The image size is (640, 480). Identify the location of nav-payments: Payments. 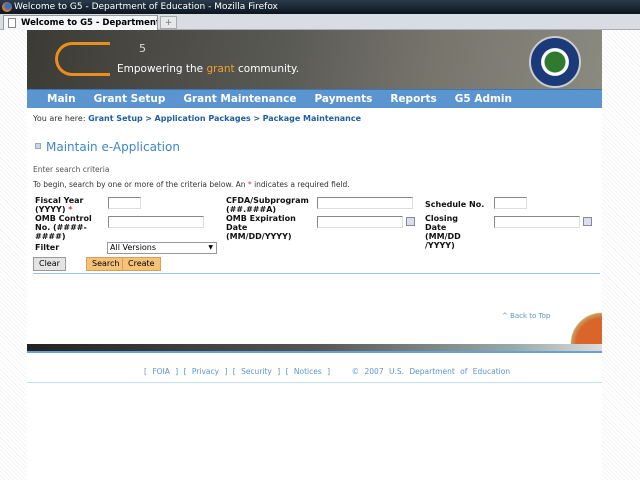
(344, 99).